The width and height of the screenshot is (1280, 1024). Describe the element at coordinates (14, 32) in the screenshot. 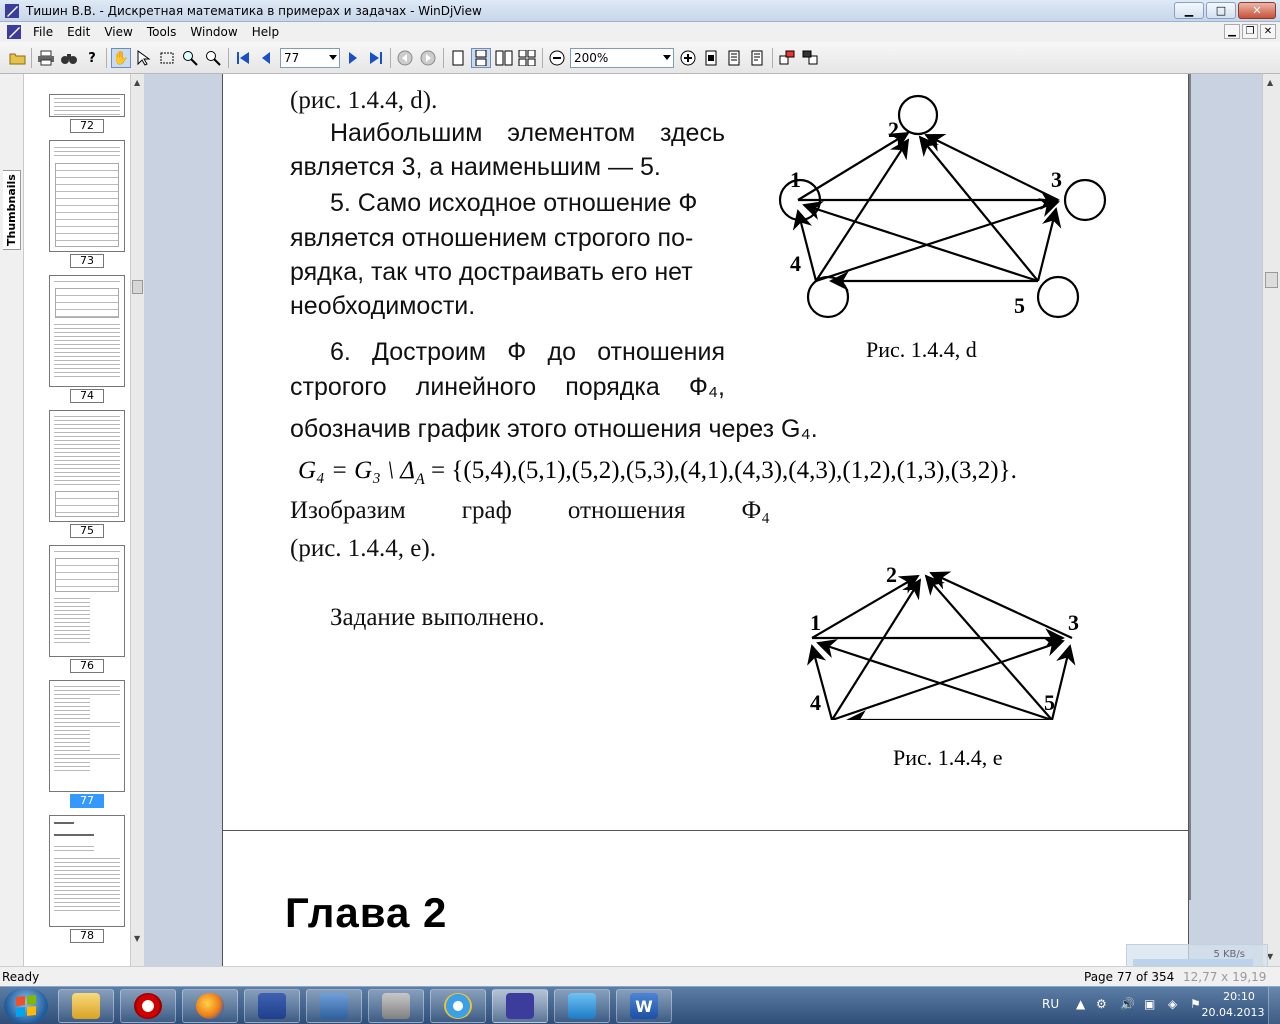

I see `document-icon` at that location.